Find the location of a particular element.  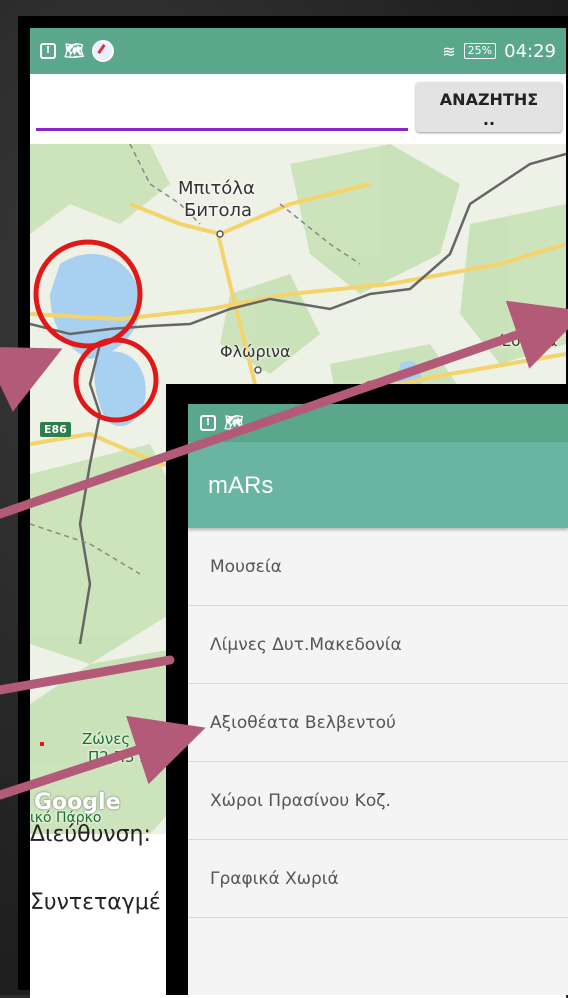

clock: 04:29 is located at coordinates (530, 51).